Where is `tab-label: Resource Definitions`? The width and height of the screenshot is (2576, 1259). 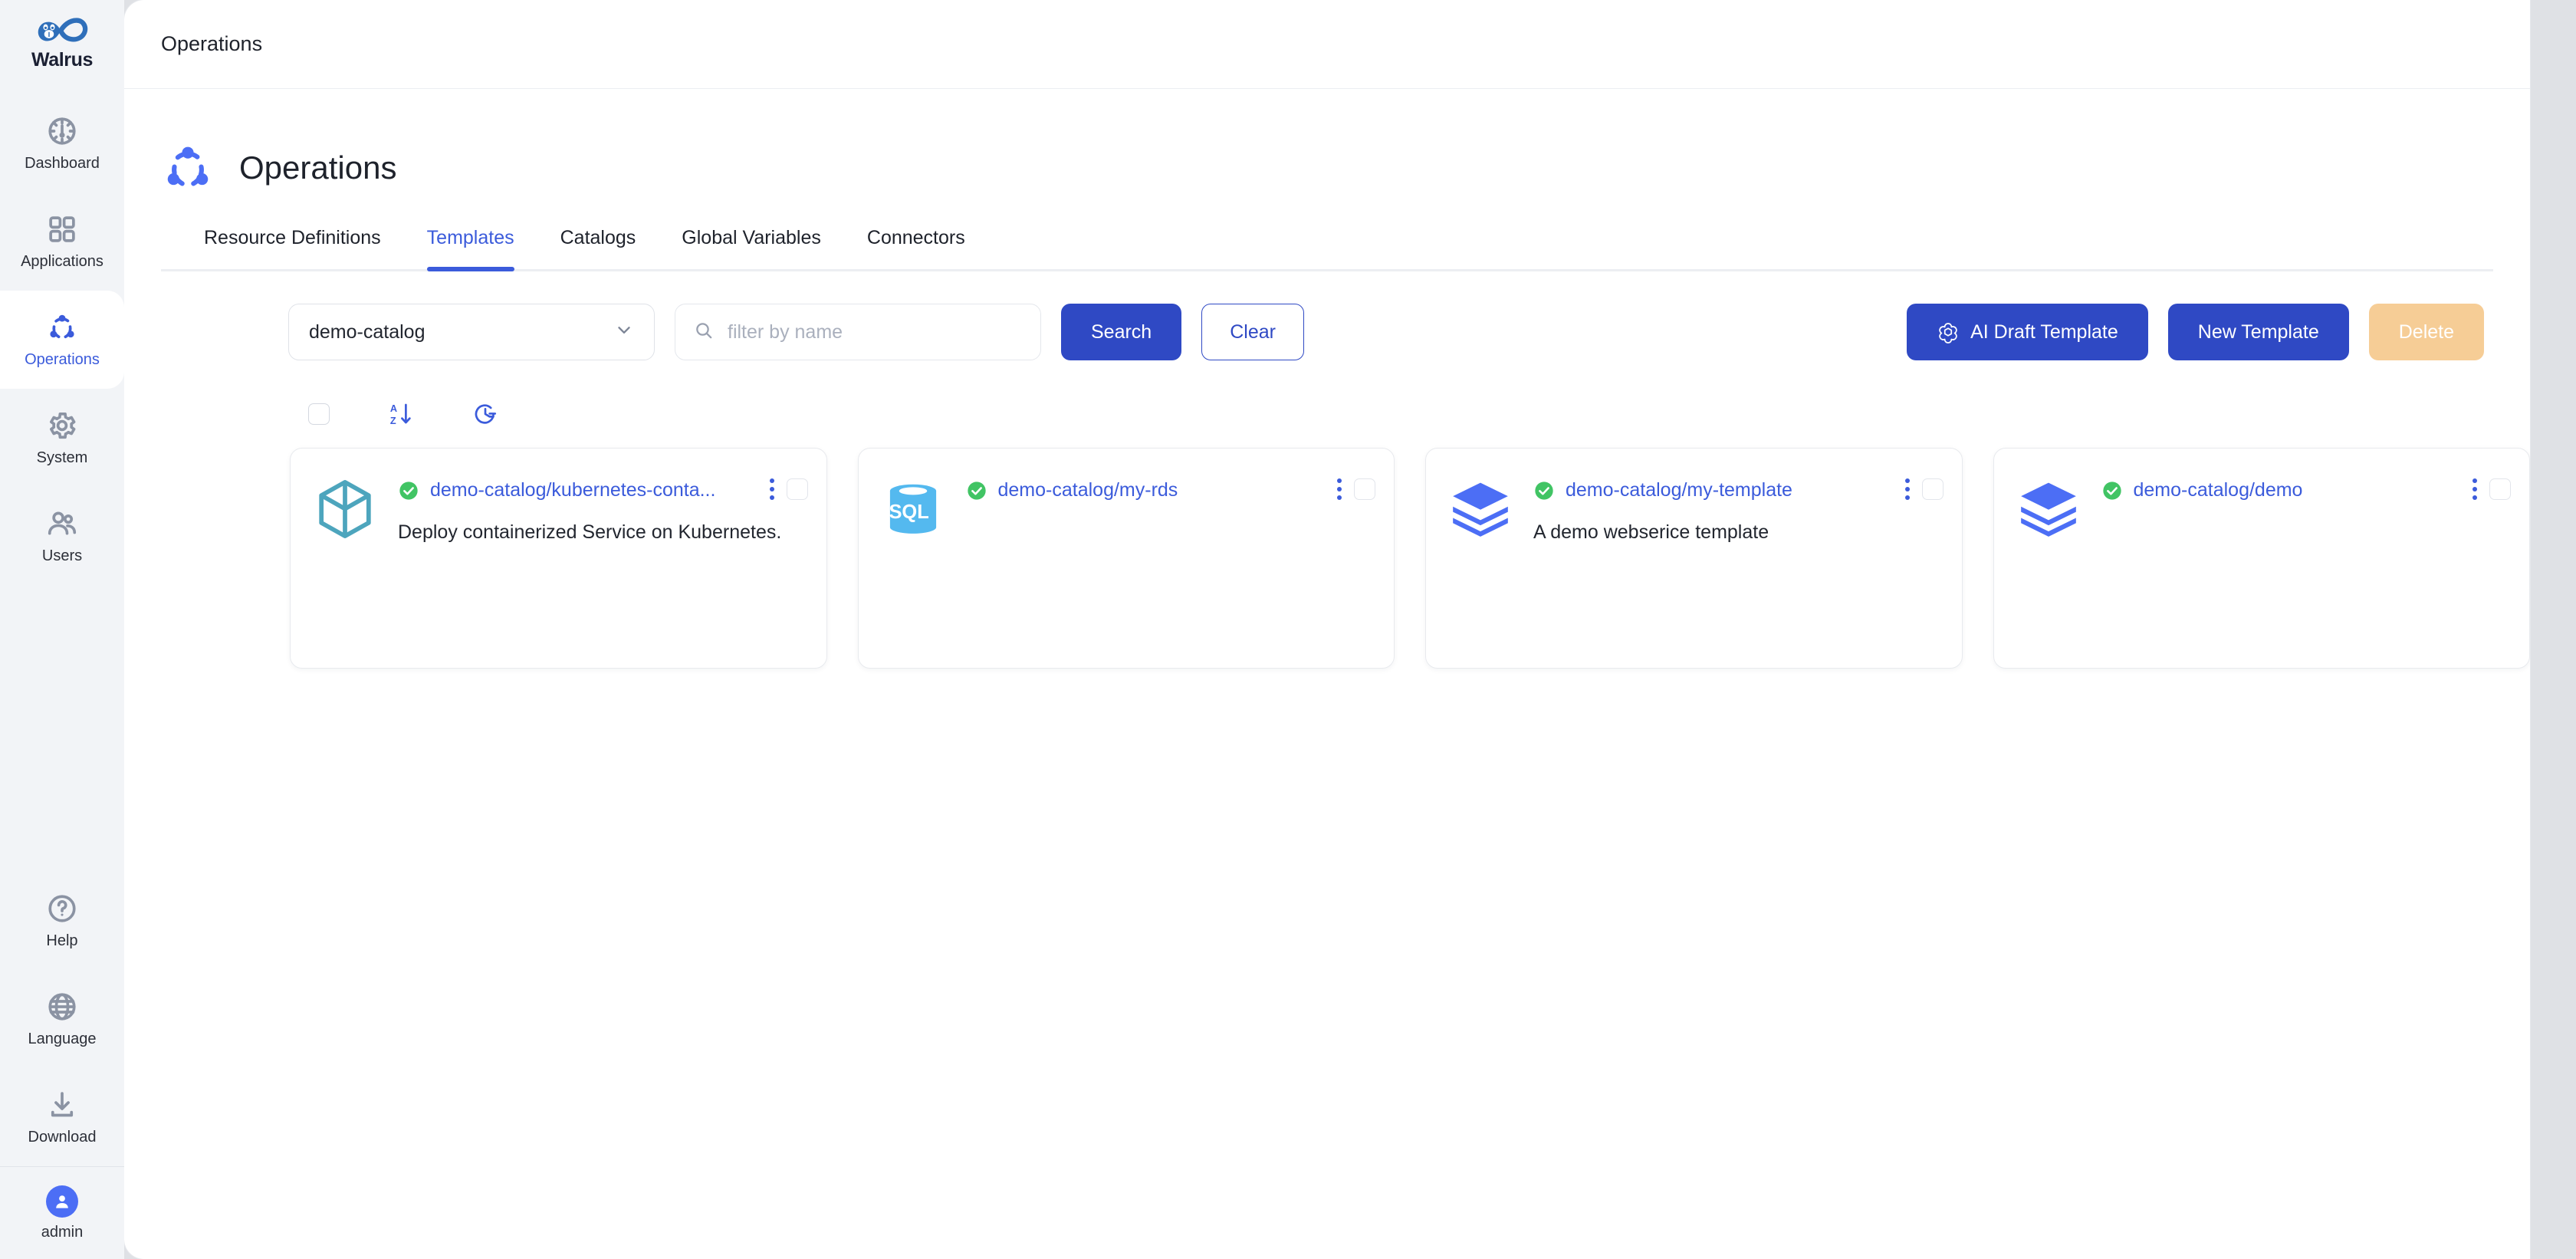
tab-label: Resource Definitions is located at coordinates (293, 237).